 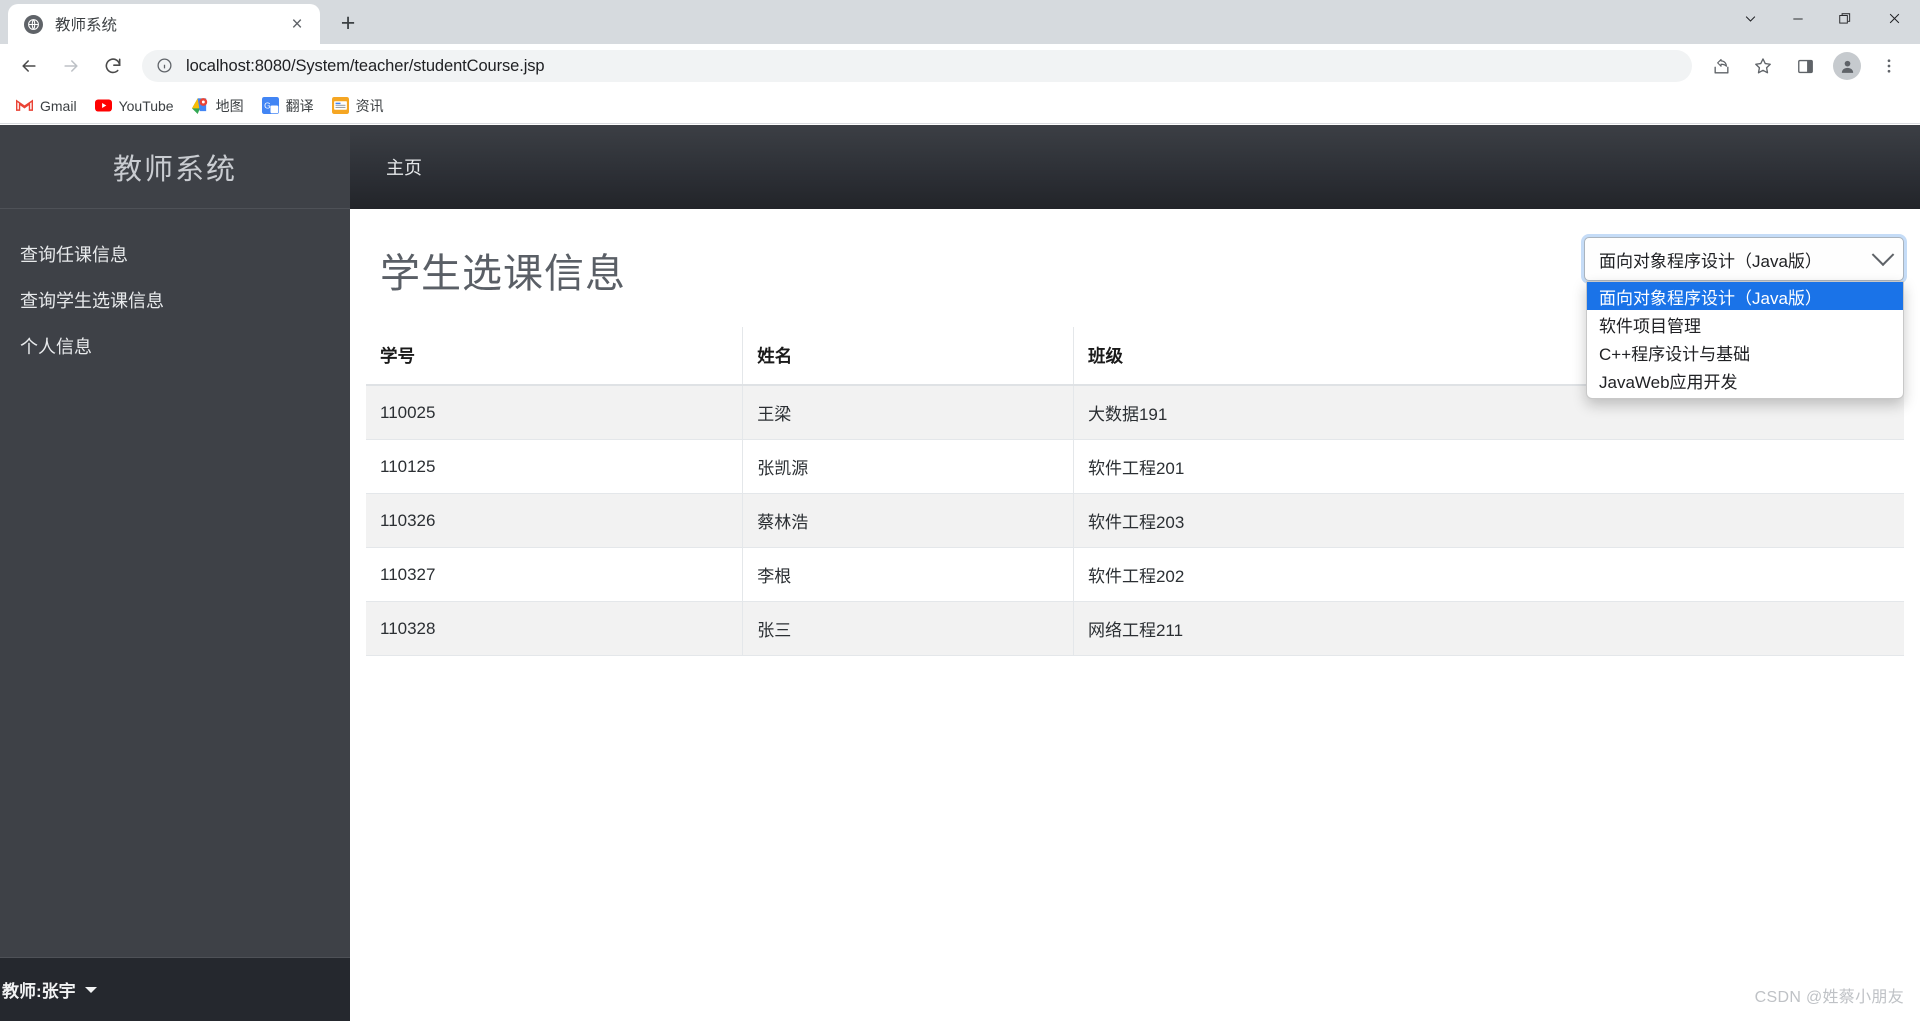 I want to click on table-row: 110327 李根 软件工程202, so click(x=1135, y=574).